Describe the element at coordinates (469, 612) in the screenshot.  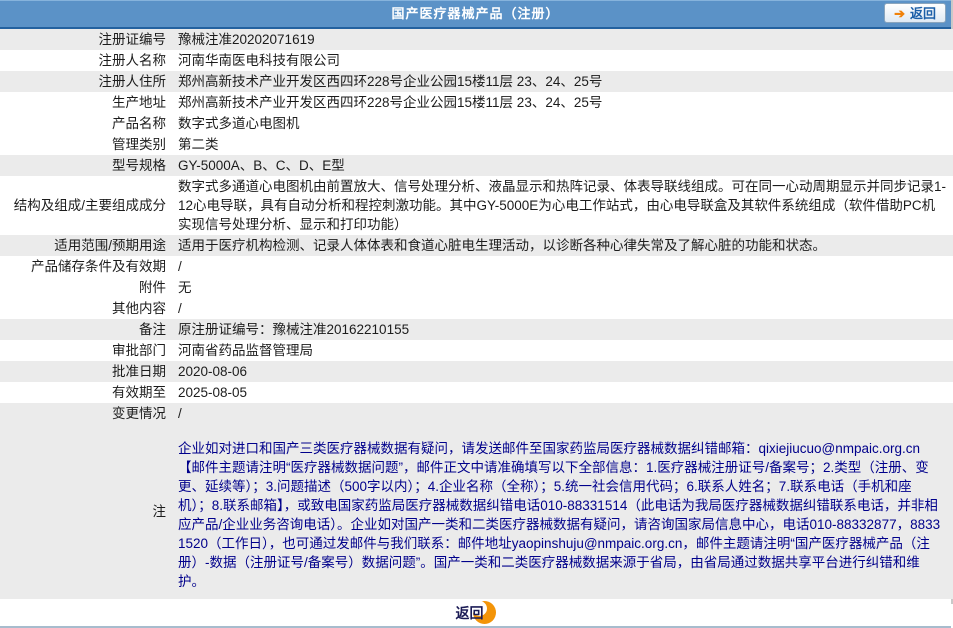
I see `back-button-bottom-label: 返回` at that location.